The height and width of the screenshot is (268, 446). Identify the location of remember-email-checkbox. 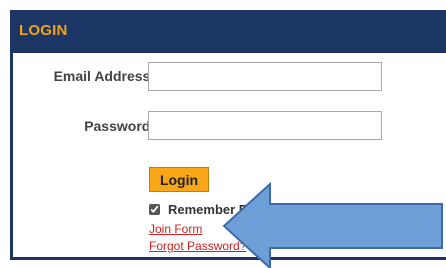
(154, 209).